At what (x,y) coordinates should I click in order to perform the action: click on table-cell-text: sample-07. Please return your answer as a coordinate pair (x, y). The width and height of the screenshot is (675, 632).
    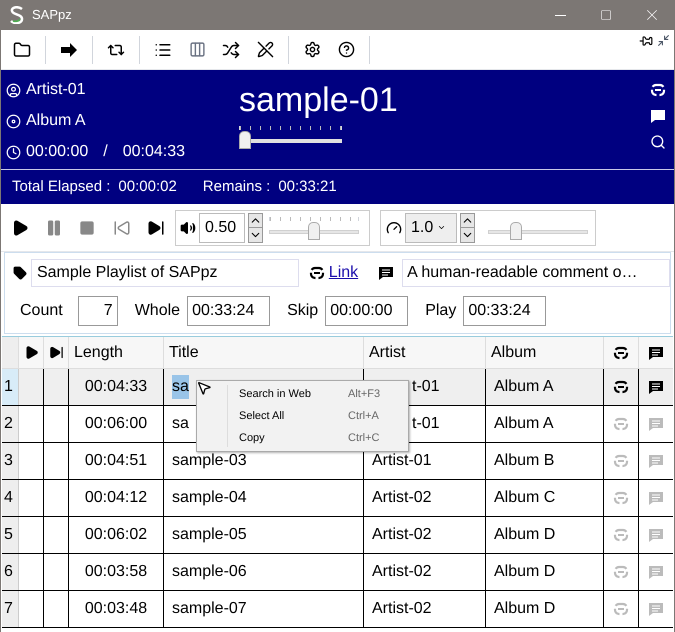
    Looking at the image, I should click on (209, 609).